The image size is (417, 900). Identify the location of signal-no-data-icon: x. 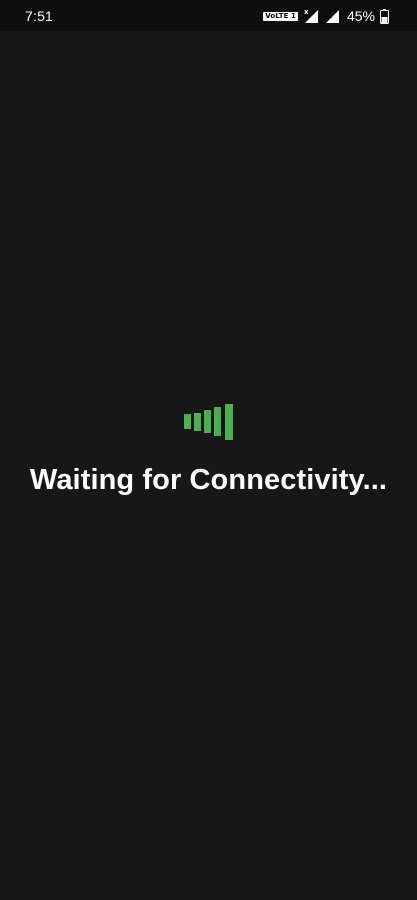
(311, 15).